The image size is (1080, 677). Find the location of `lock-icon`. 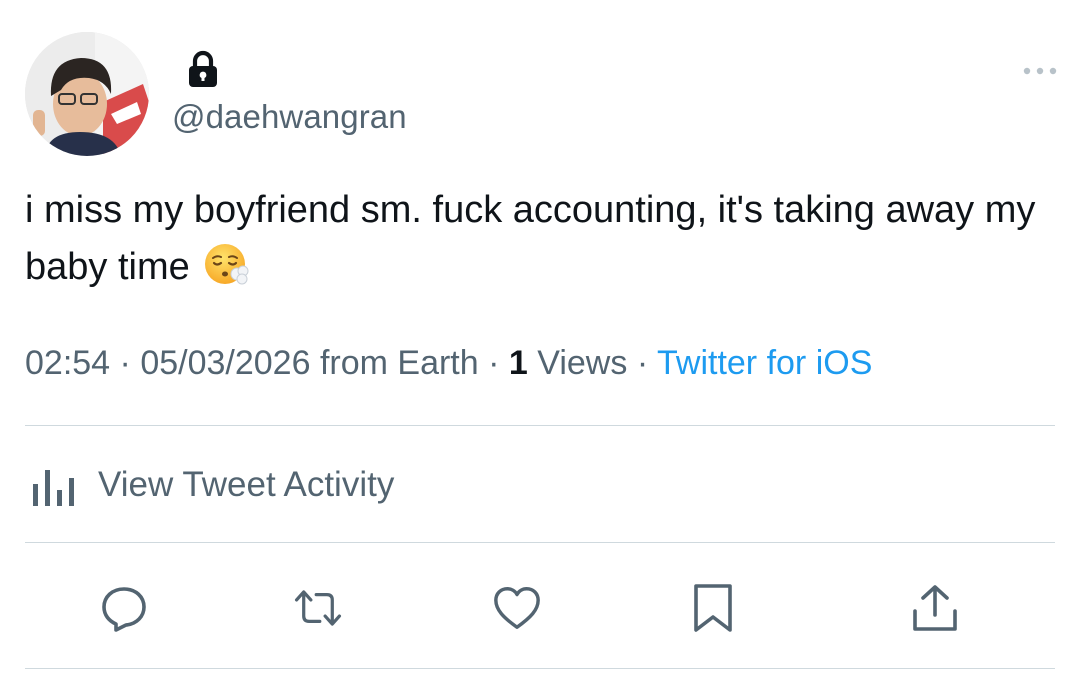

lock-icon is located at coordinates (203, 69).